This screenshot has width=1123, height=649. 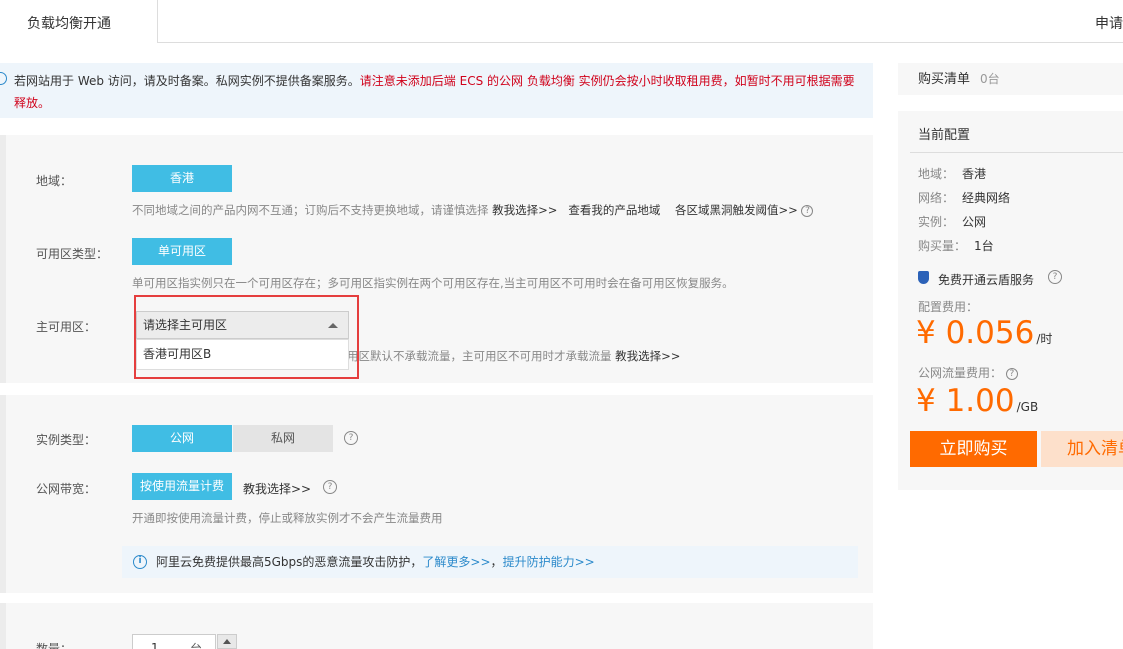 What do you see at coordinates (948, 307) in the screenshot?
I see `config-fee-label: 配置费用：` at bounding box center [948, 307].